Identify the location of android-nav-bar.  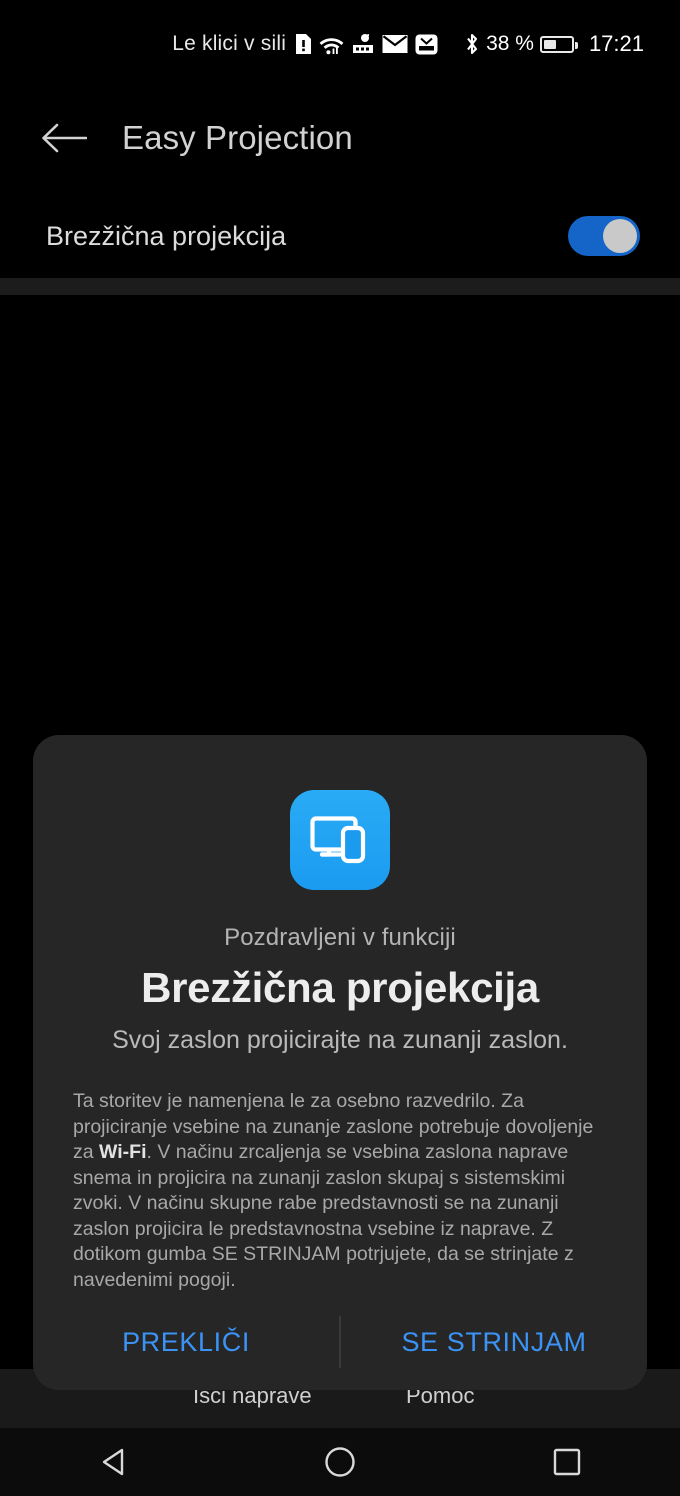
(340, 1462).